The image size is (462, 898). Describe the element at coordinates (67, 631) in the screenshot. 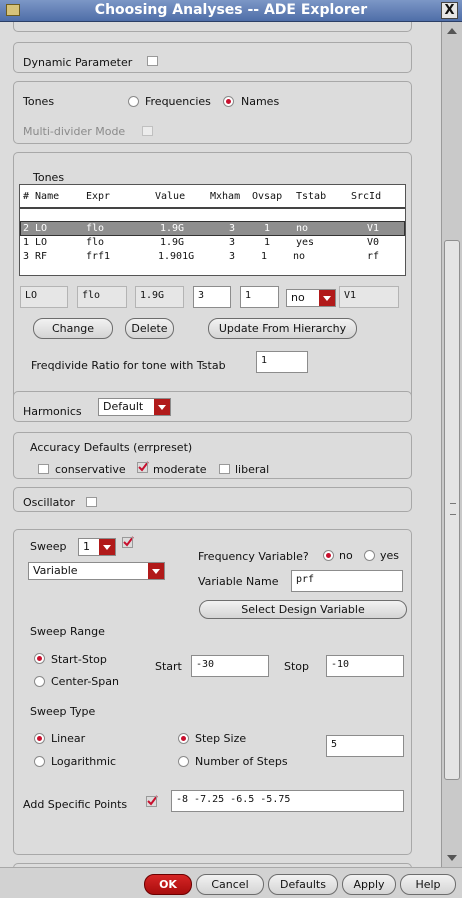

I see `sweep-range-label: Sweep Range` at that location.